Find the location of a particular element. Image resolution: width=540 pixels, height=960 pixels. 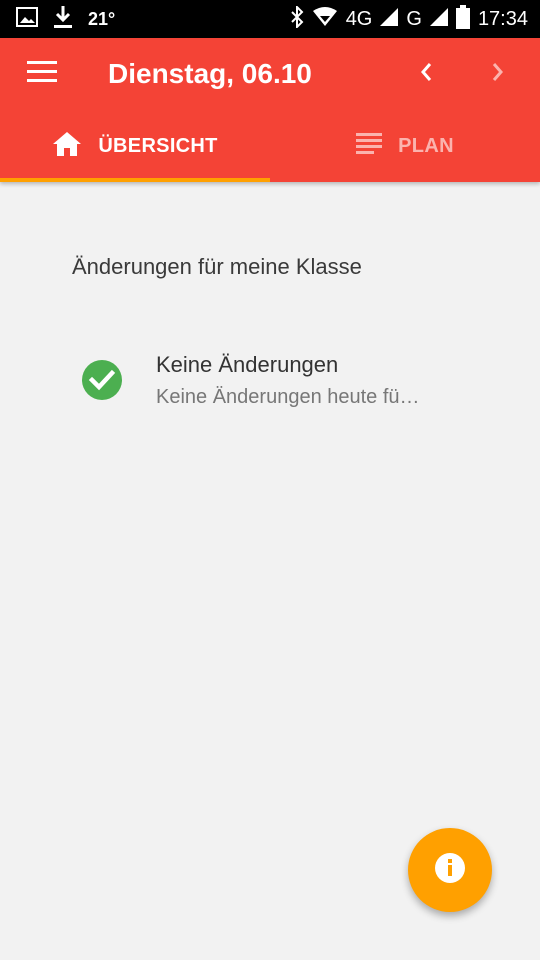

date-title: Dienstag, 06.10 is located at coordinates (210, 73).